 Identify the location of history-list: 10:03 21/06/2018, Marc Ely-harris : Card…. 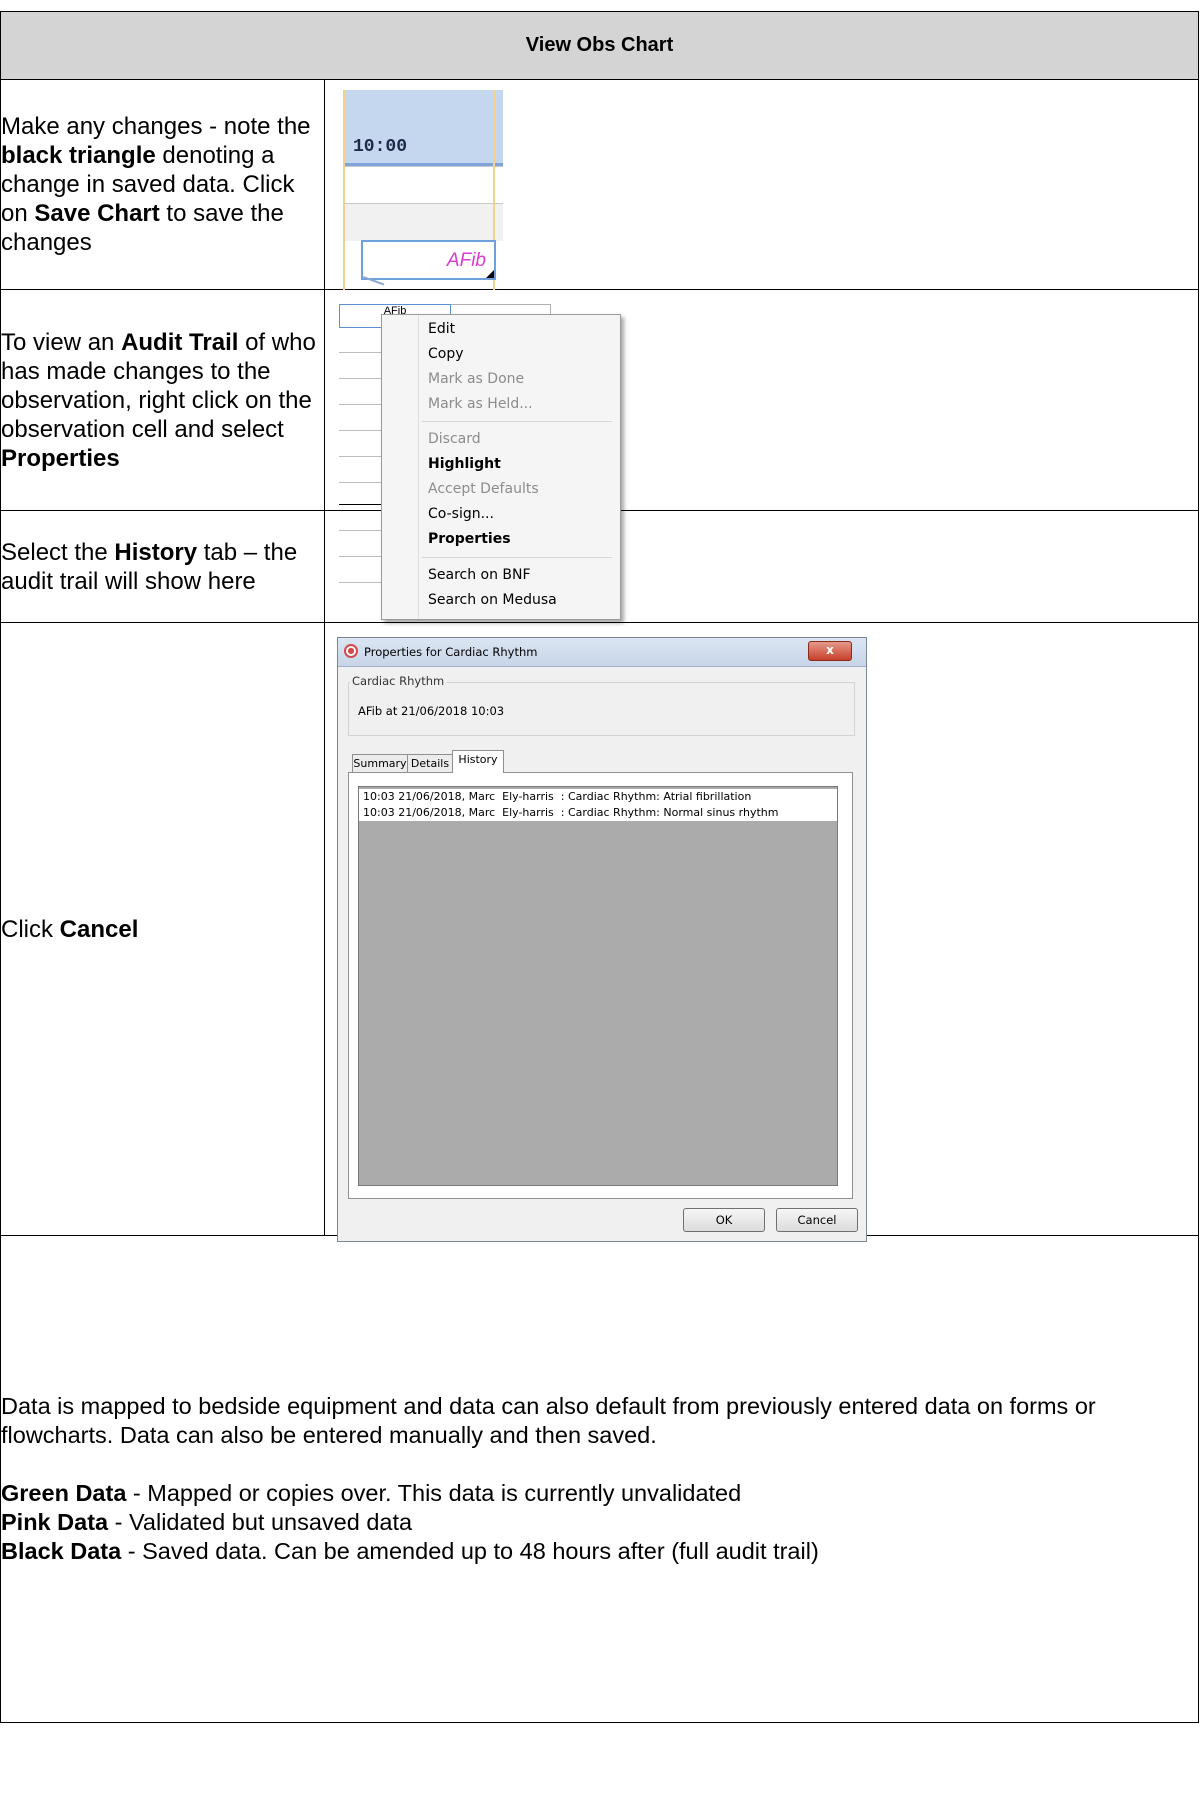
(598, 986).